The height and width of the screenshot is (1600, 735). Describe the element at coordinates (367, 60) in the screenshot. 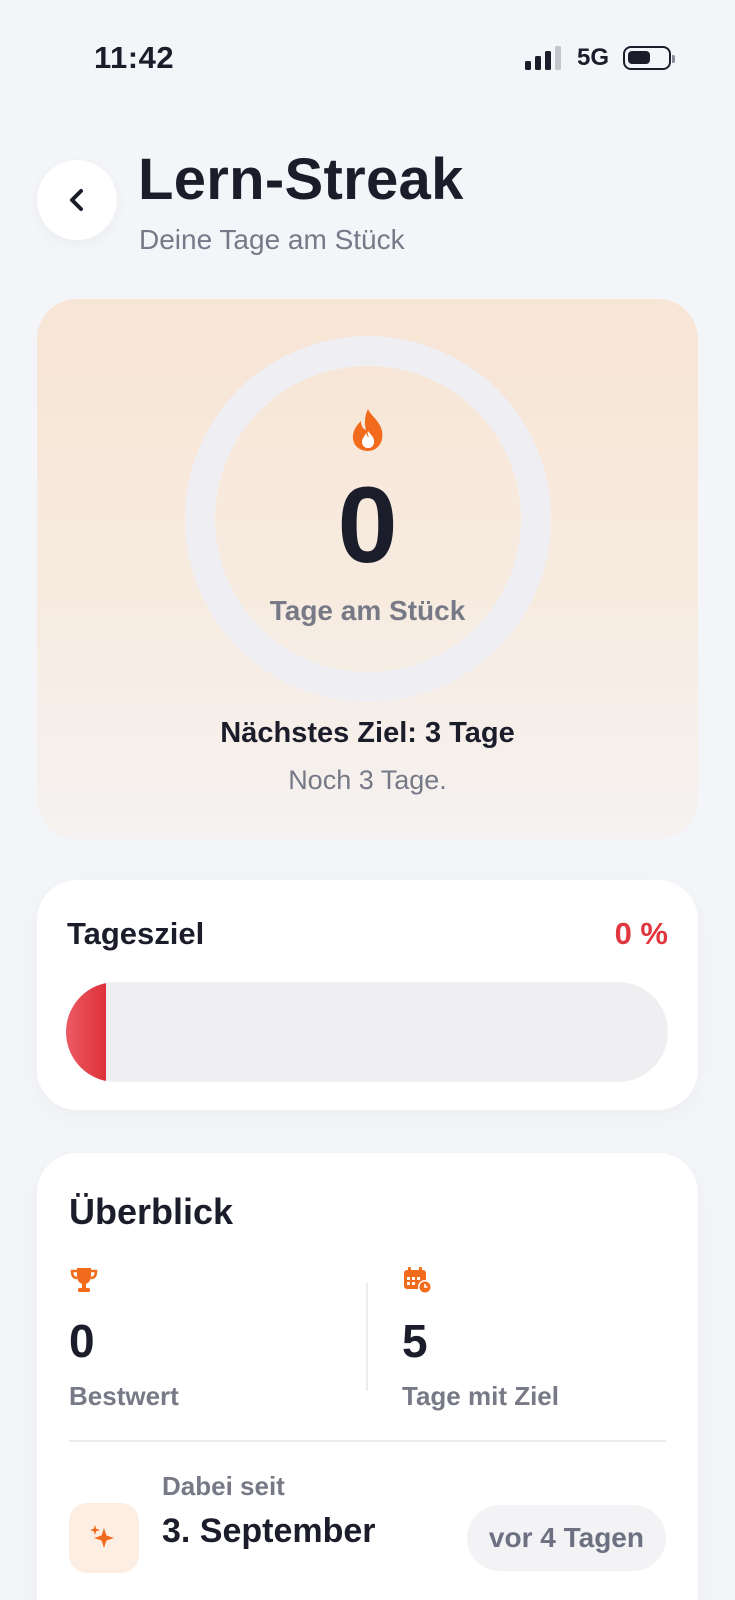

I see `status-bar: 11:42 5G` at that location.